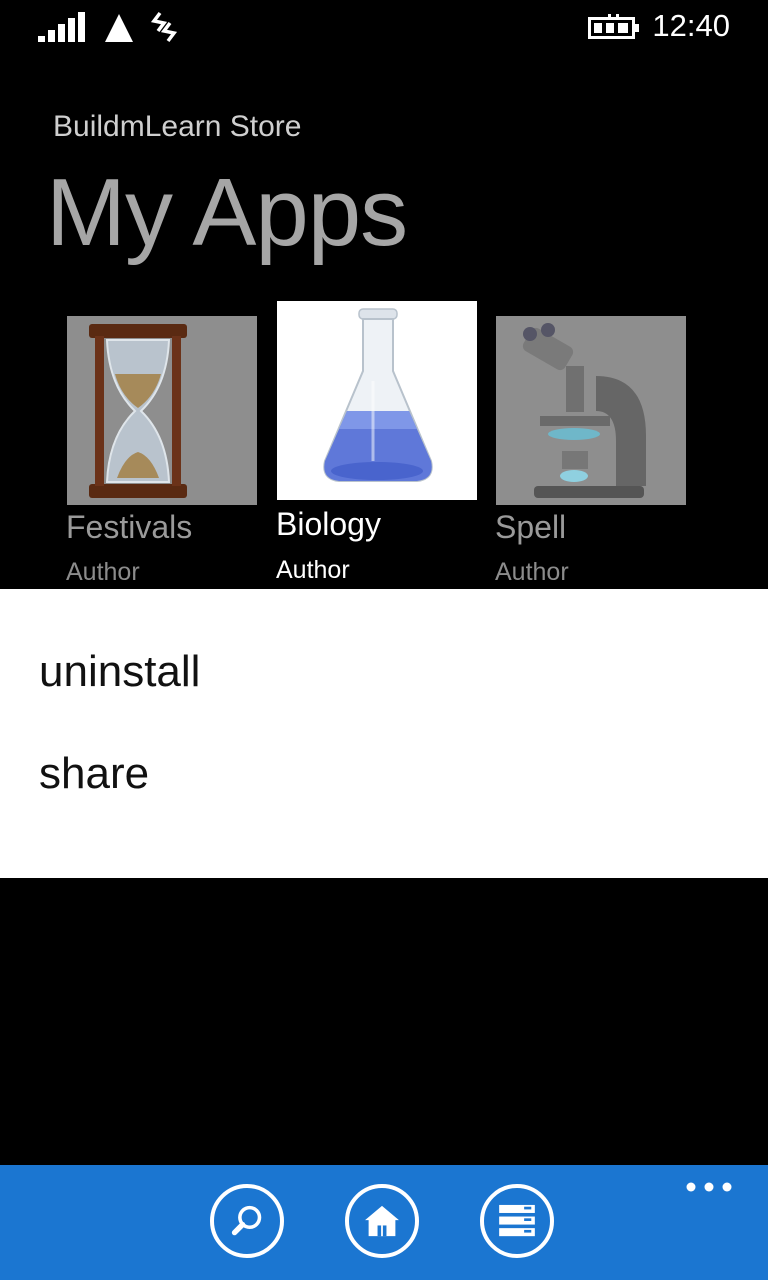 The image size is (768, 1280). I want to click on page-title: My Apps, so click(227, 212).